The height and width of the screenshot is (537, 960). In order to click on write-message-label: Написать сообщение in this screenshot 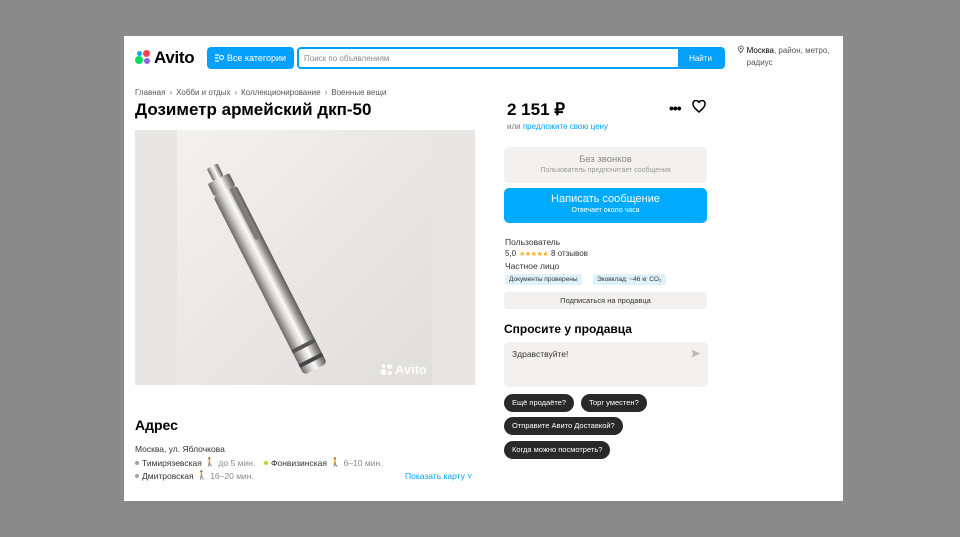, I will do `click(605, 199)`.